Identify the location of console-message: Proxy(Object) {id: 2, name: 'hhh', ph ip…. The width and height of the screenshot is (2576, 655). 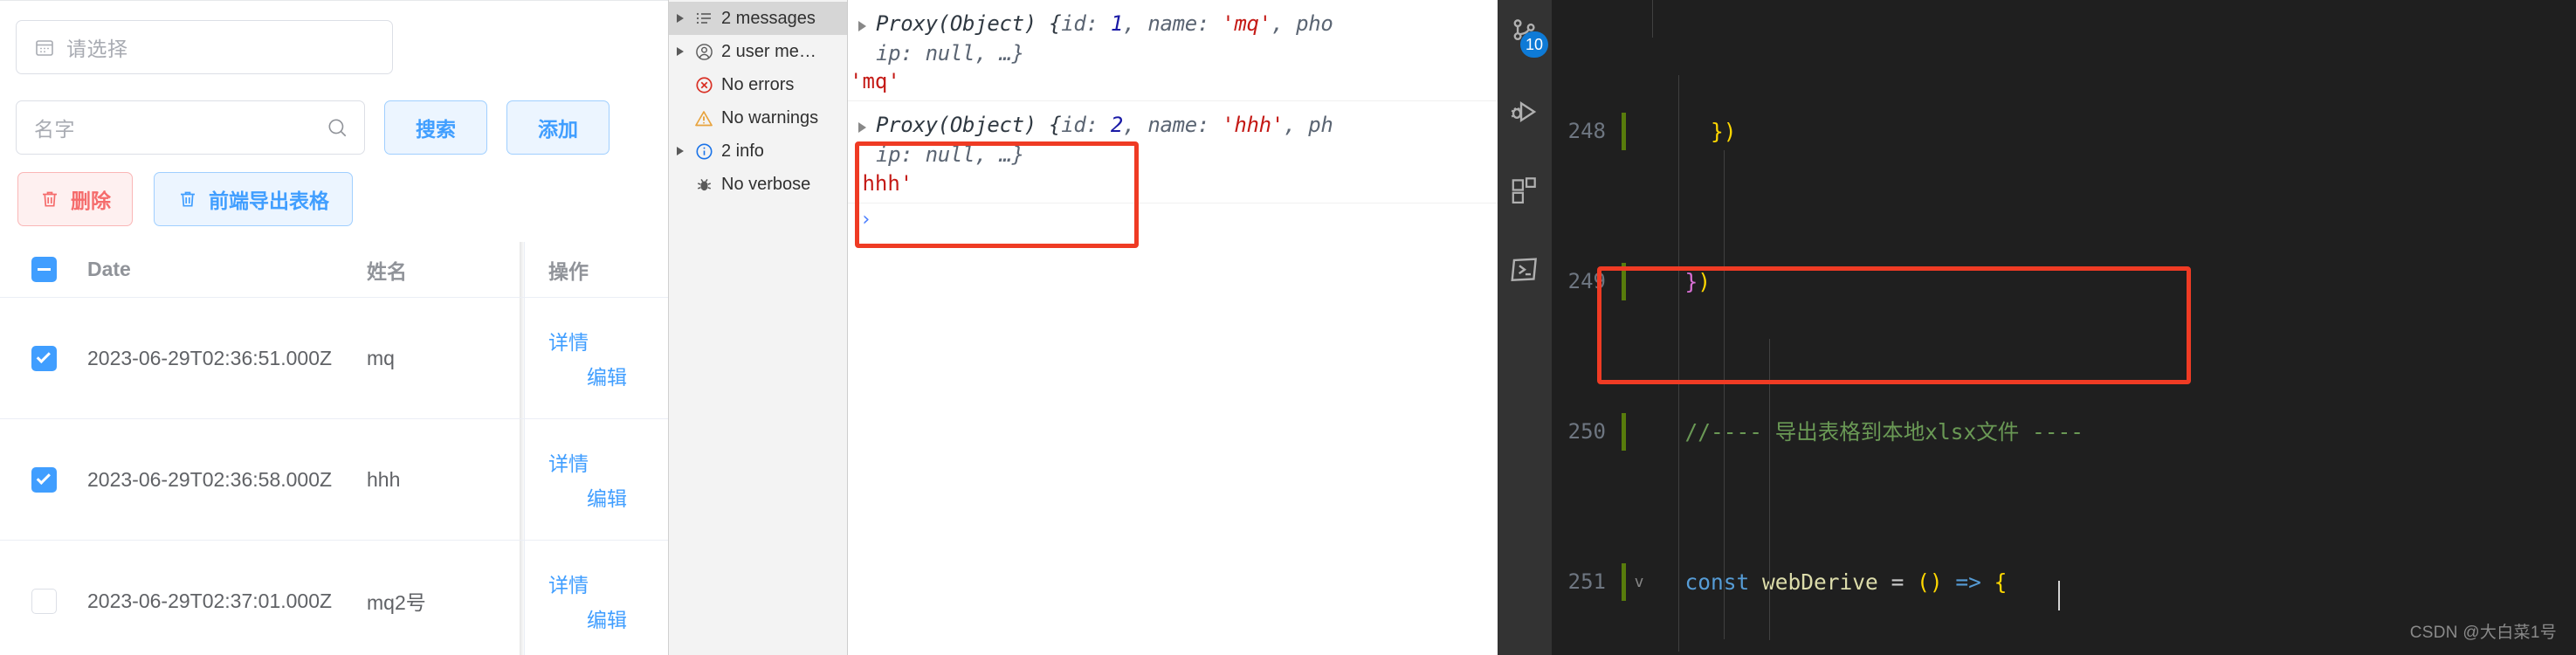
(1173, 152).